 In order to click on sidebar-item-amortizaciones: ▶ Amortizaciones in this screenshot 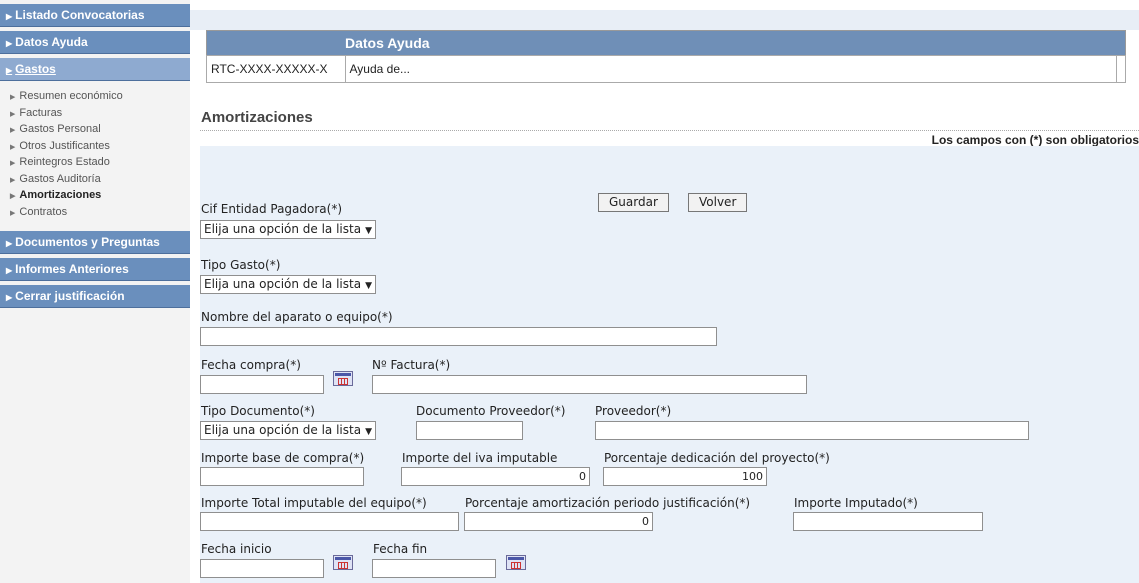, I will do `click(100, 196)`.